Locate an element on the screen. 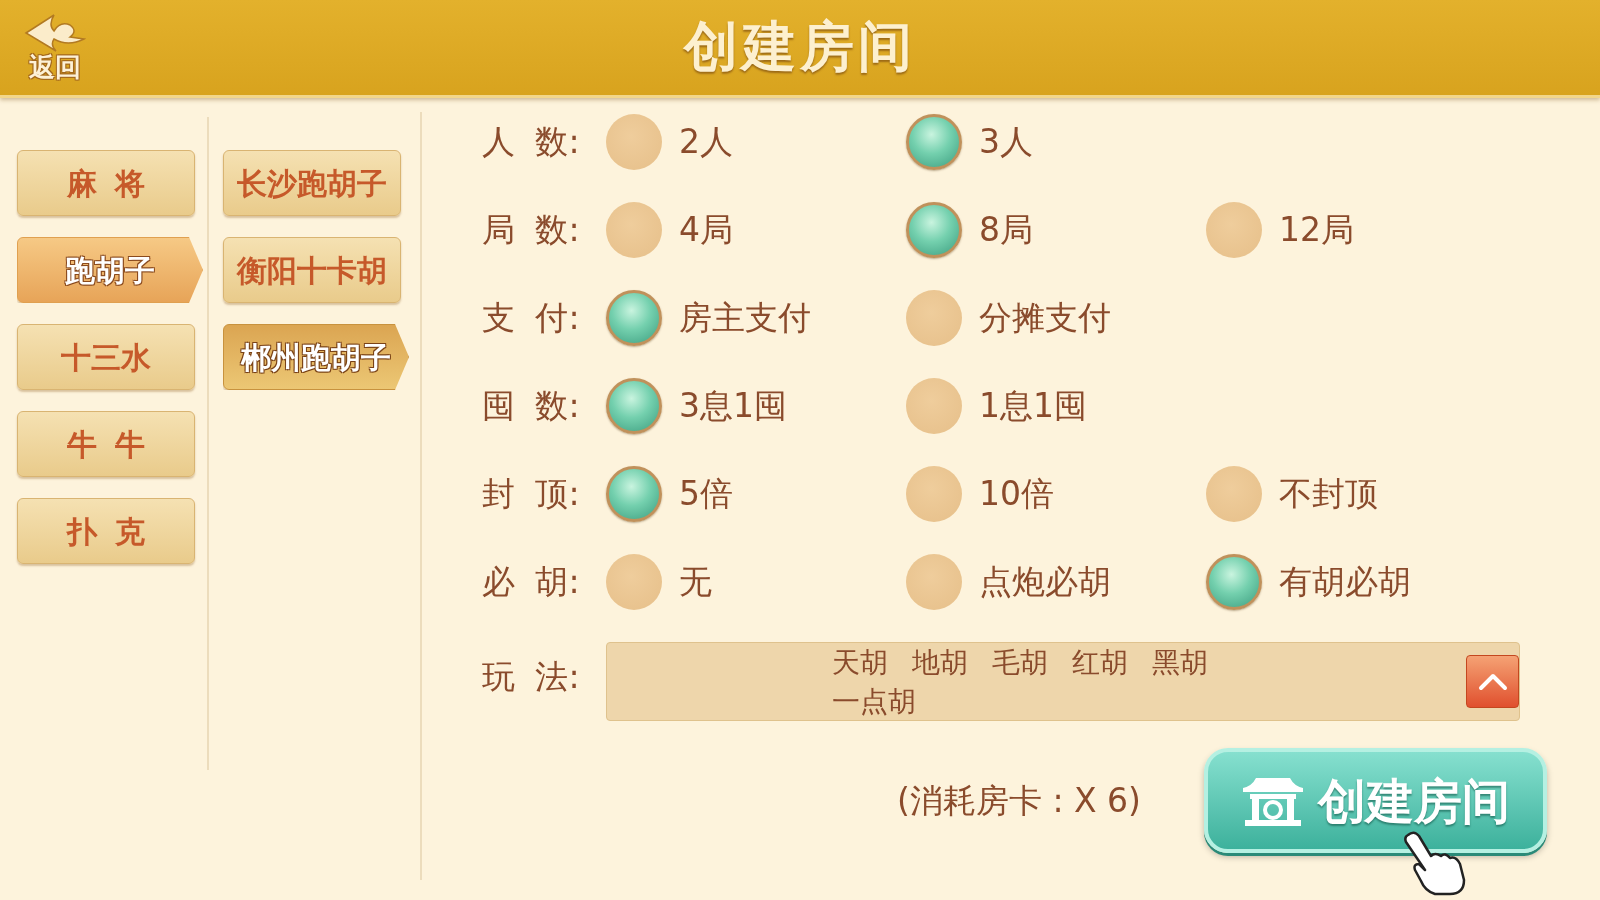 This screenshot has width=1600, height=900. choice-label: 无 is located at coordinates (695, 582).